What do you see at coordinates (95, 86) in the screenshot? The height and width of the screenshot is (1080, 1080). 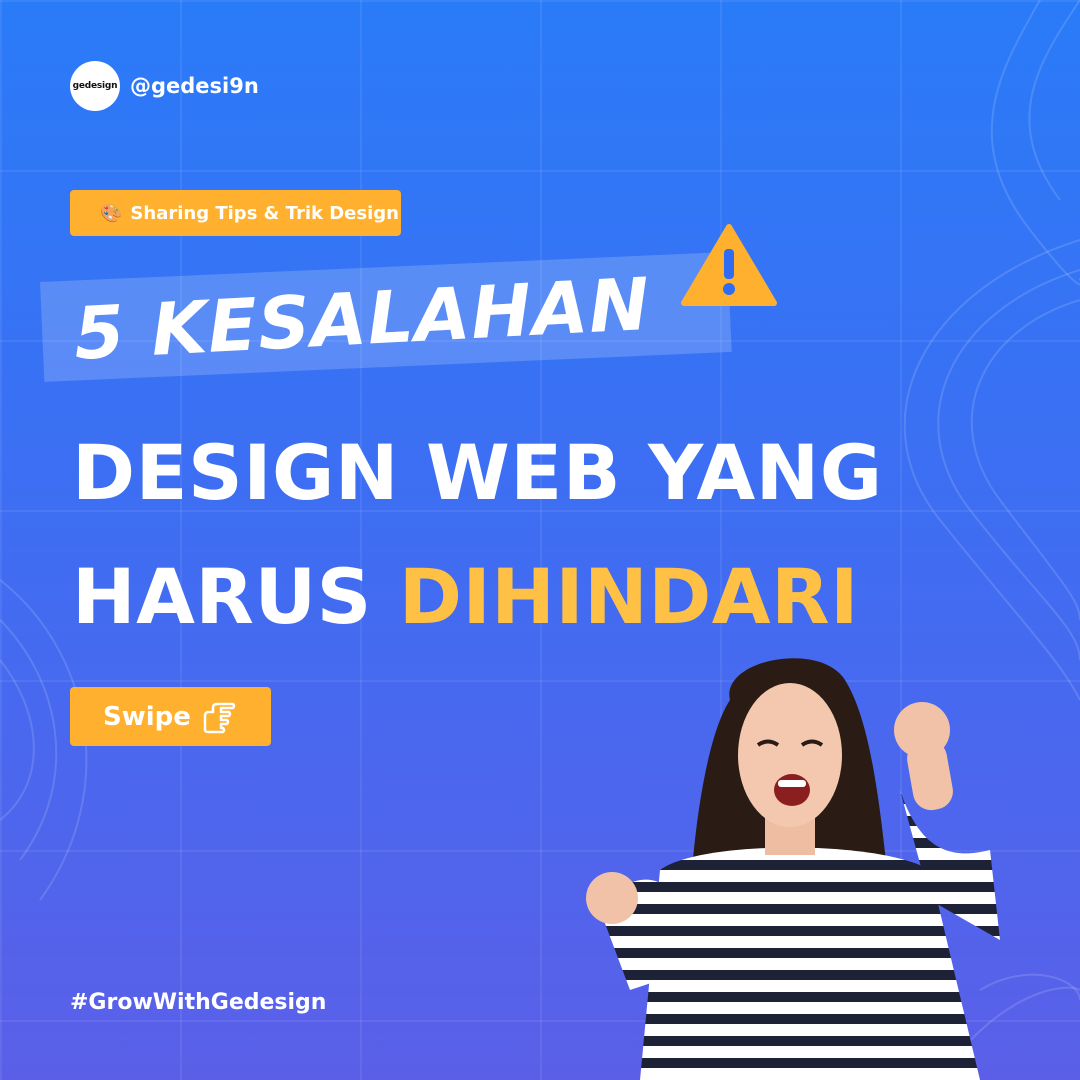 I see `gedesign-logo: gedesign` at bounding box center [95, 86].